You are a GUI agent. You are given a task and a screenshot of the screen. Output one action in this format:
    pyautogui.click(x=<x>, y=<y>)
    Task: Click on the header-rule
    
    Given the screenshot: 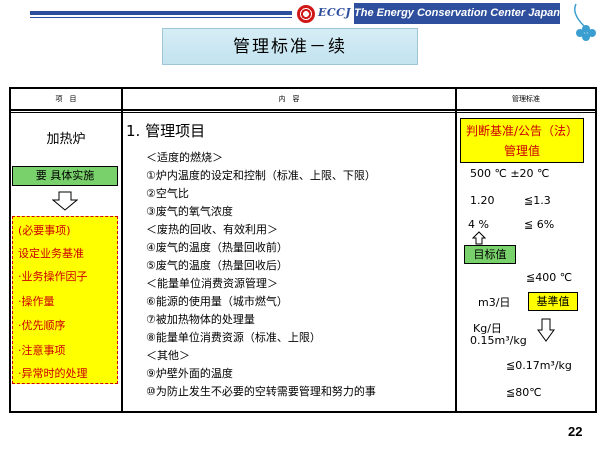 What is the action you would take?
    pyautogui.click(x=161, y=13)
    